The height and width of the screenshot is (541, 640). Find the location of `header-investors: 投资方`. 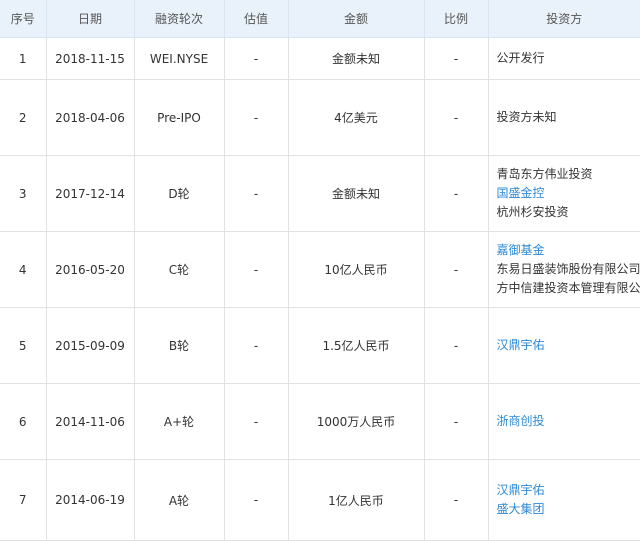

header-investors: 投资方 is located at coordinates (564, 19).